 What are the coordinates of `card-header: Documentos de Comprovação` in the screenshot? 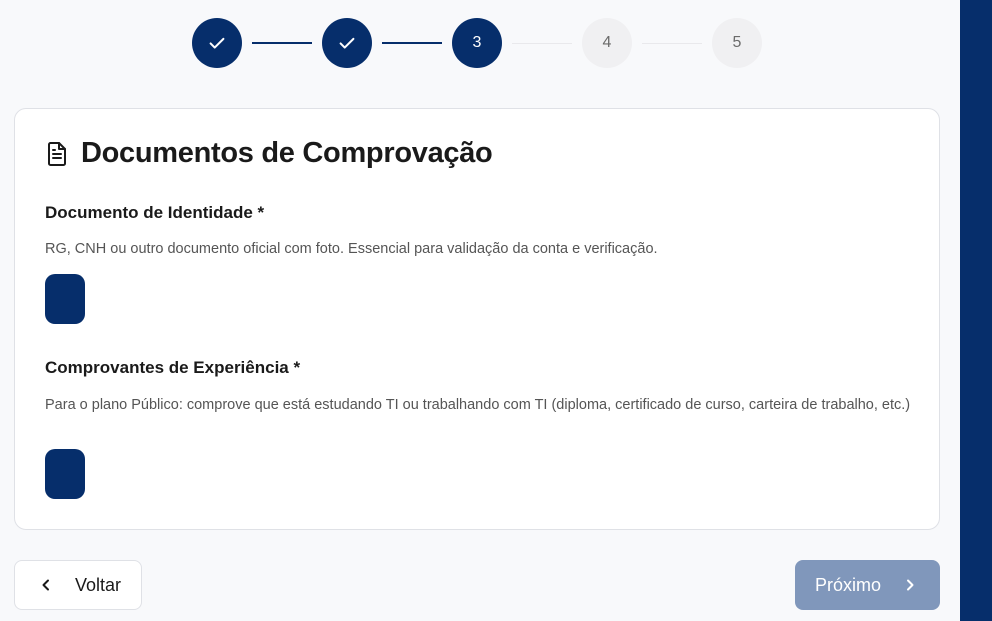 It's located at (269, 153).